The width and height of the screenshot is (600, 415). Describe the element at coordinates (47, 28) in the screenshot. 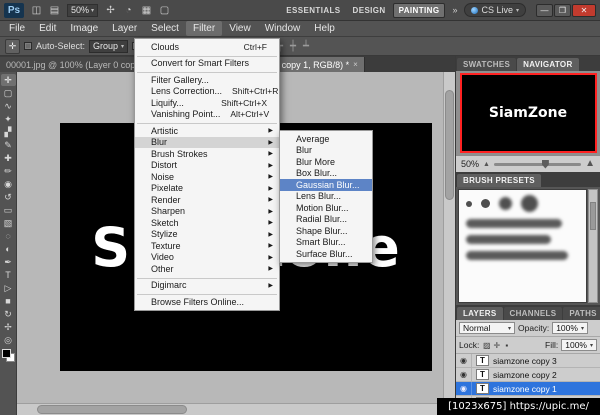

I see `menu-bar-item: Edit` at that location.